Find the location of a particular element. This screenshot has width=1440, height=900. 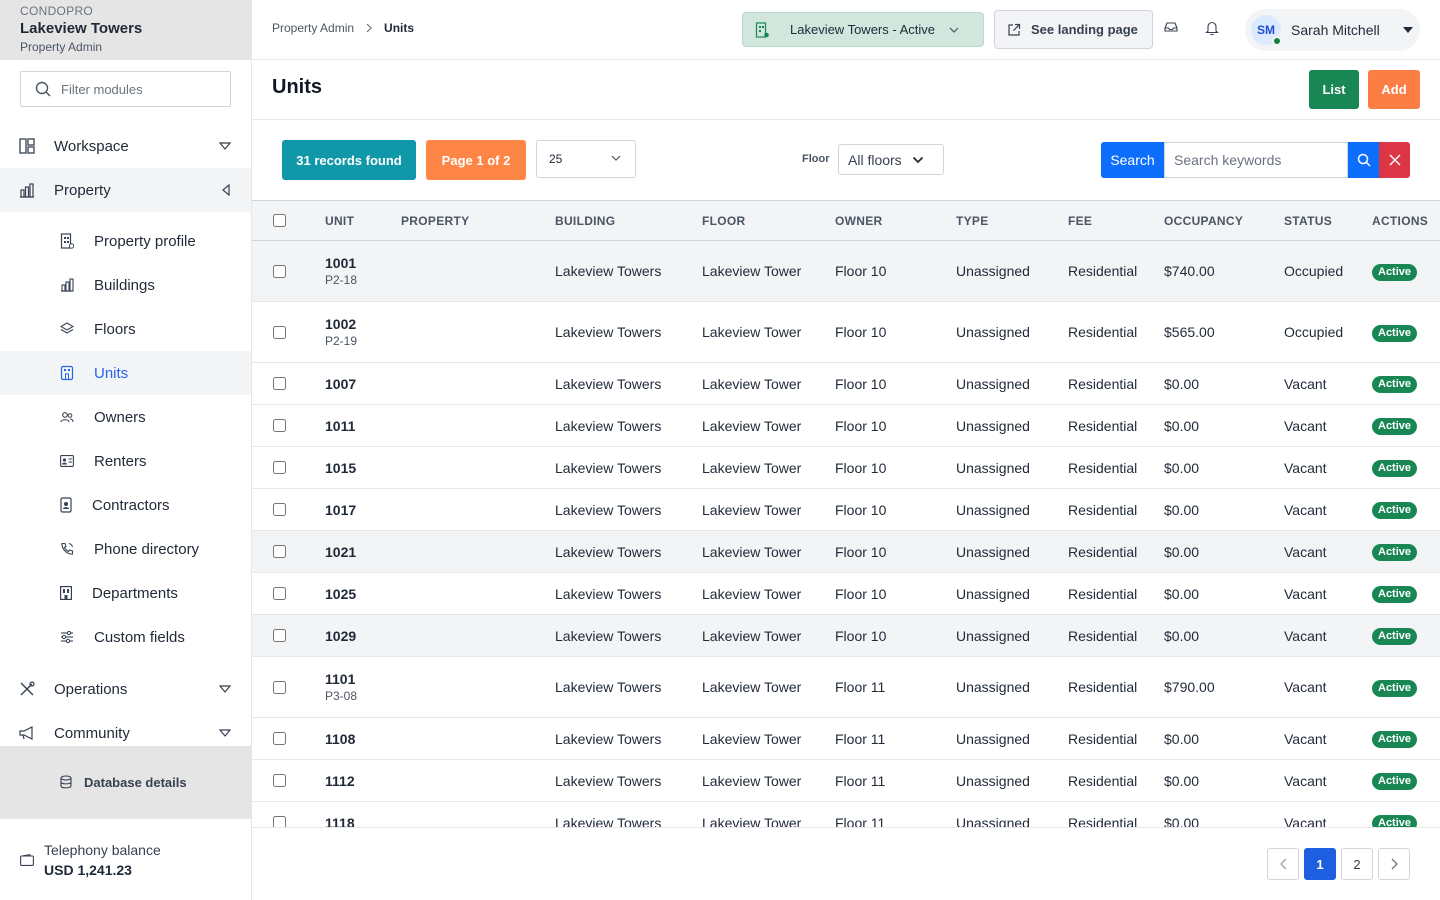

megaphone-icon is located at coordinates (27, 733).